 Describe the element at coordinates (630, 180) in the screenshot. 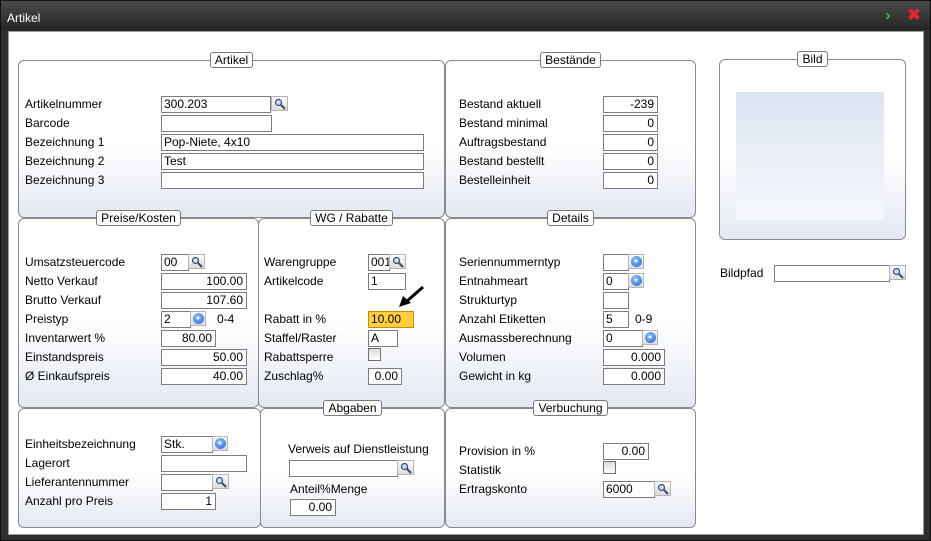

I see `bestelleinheit-field: 0` at that location.